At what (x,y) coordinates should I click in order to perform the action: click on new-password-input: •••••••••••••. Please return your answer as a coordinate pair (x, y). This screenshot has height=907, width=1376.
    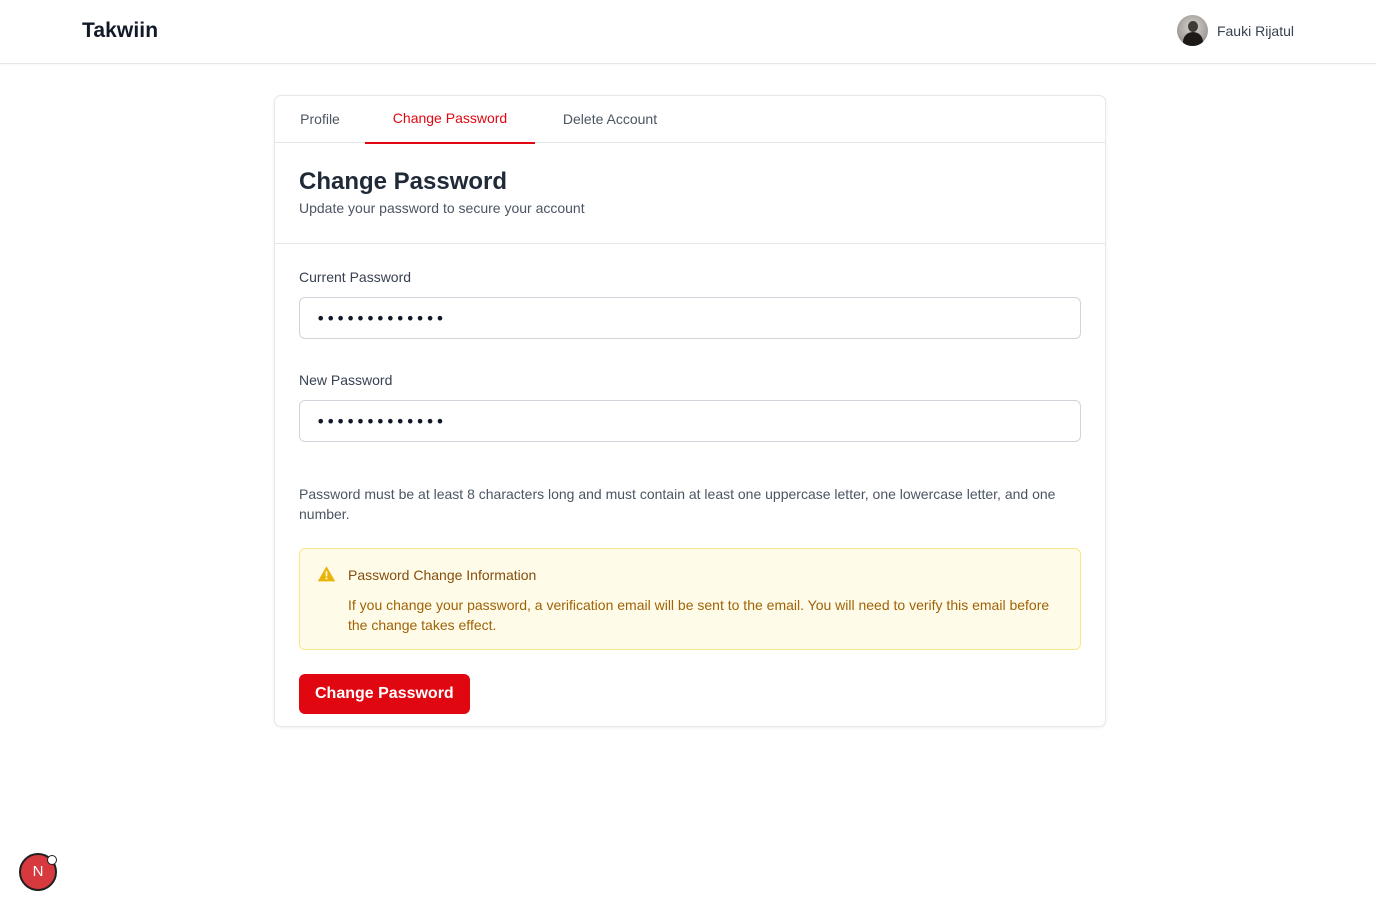
    Looking at the image, I should click on (690, 421).